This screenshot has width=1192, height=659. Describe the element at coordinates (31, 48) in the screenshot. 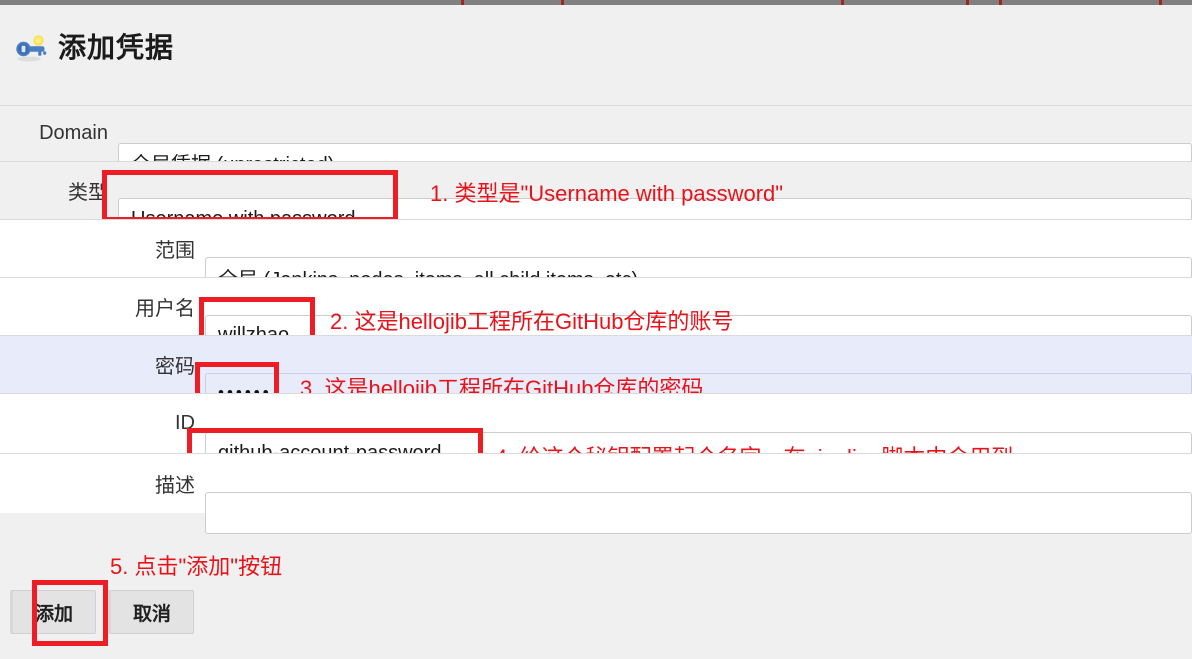

I see `key-icon` at that location.